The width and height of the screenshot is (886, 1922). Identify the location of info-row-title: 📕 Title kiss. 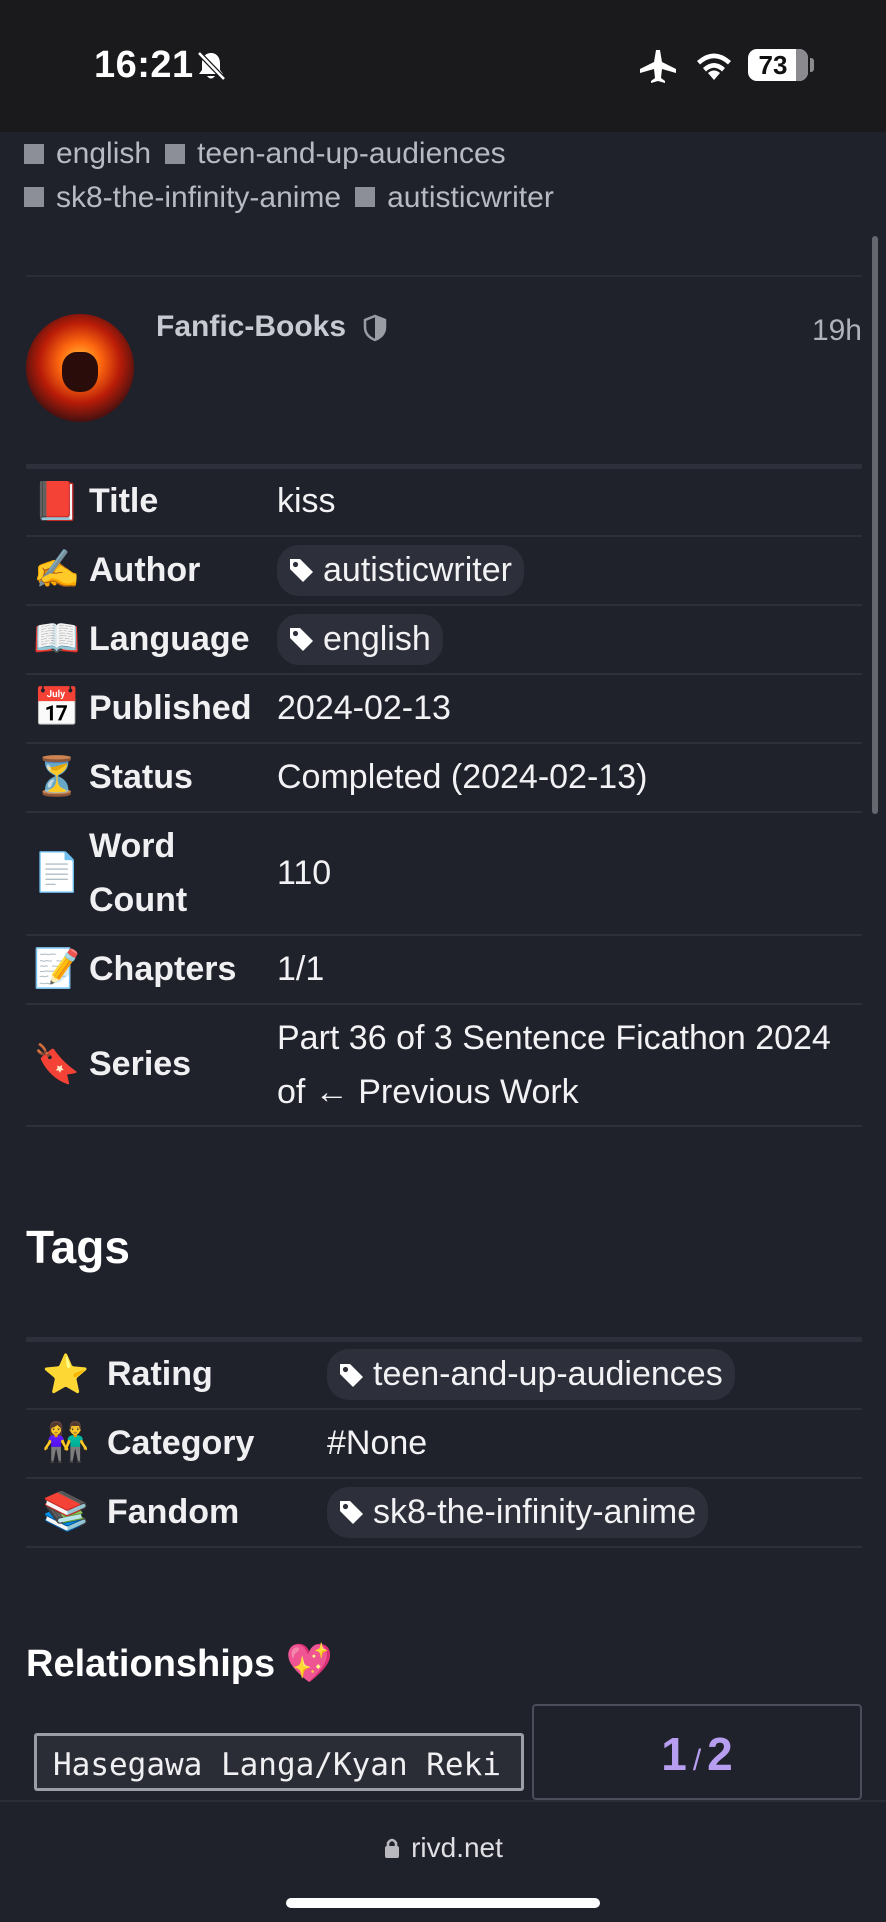
(444, 501).